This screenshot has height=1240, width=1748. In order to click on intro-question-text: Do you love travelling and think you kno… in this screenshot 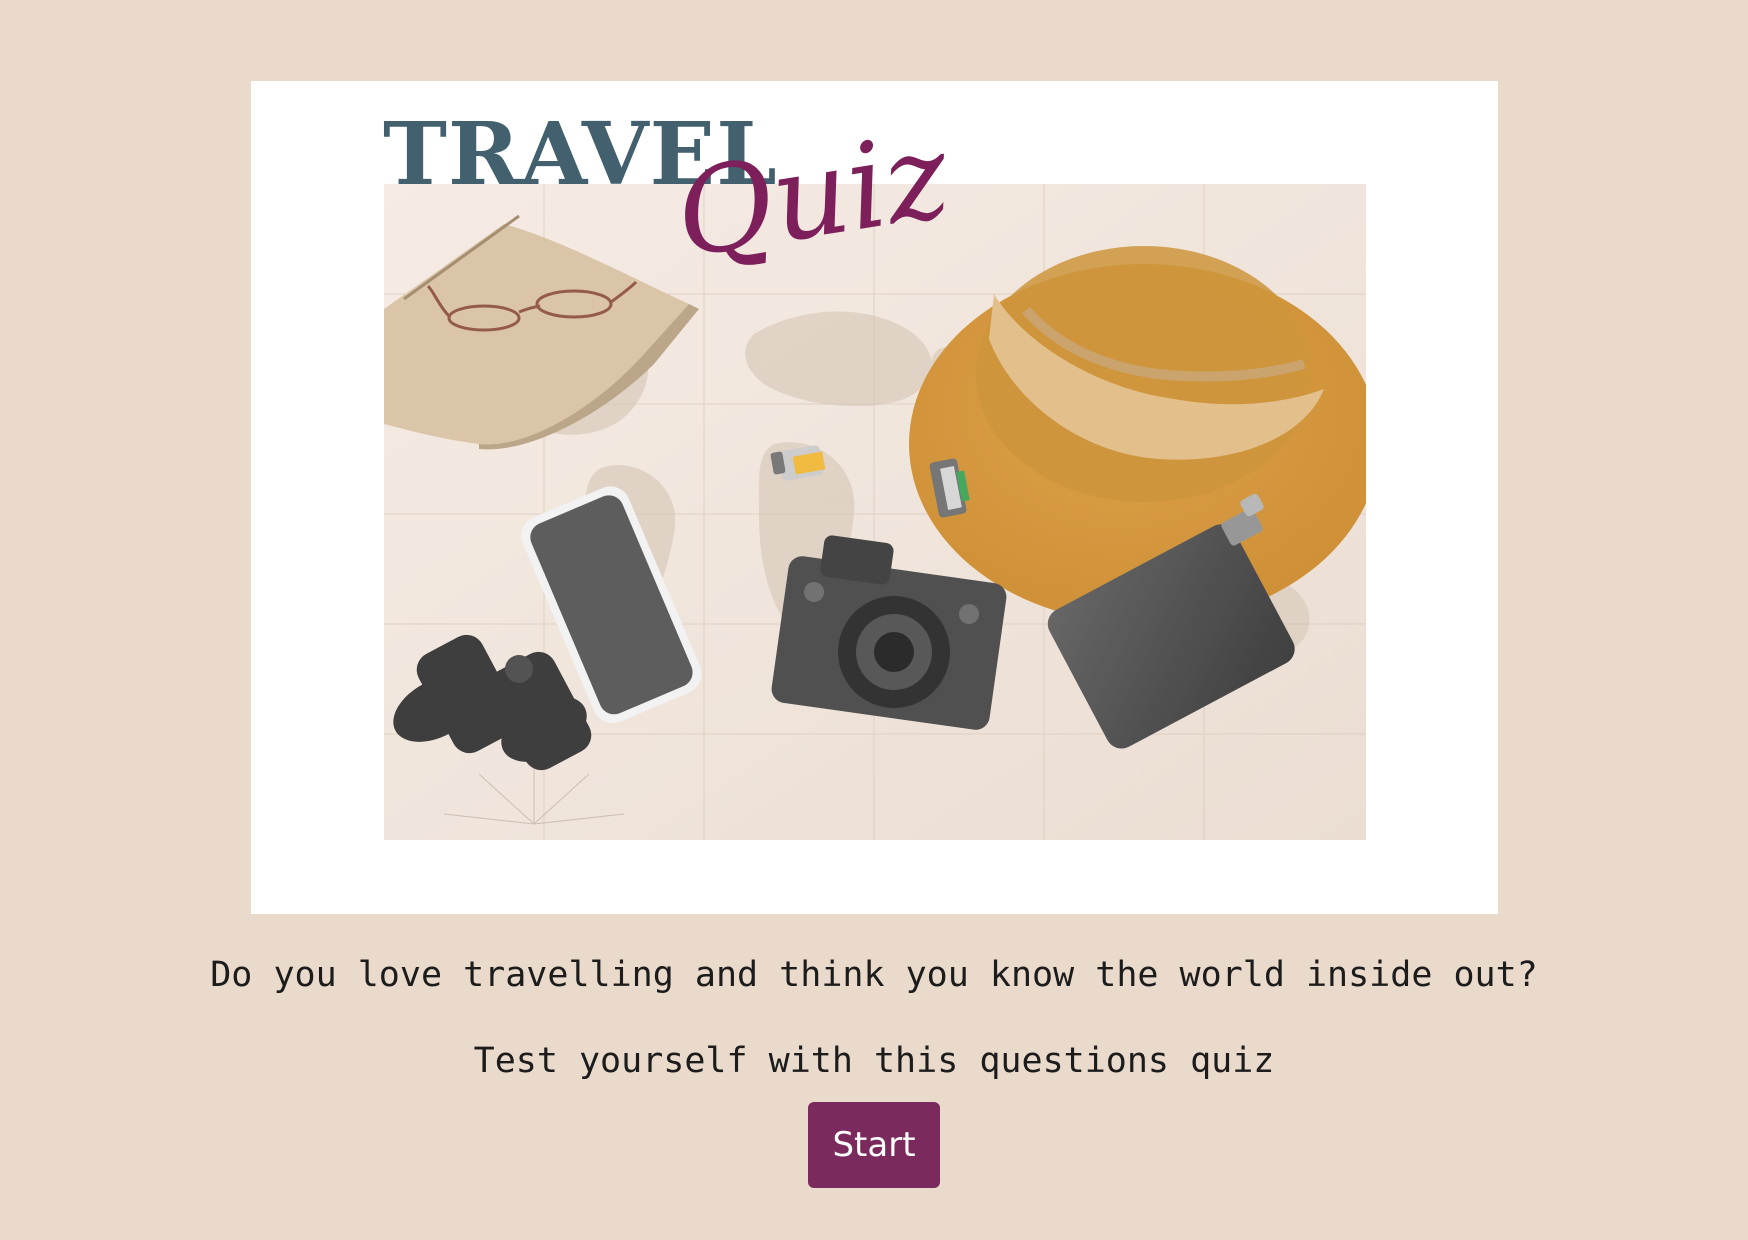, I will do `click(874, 975)`.